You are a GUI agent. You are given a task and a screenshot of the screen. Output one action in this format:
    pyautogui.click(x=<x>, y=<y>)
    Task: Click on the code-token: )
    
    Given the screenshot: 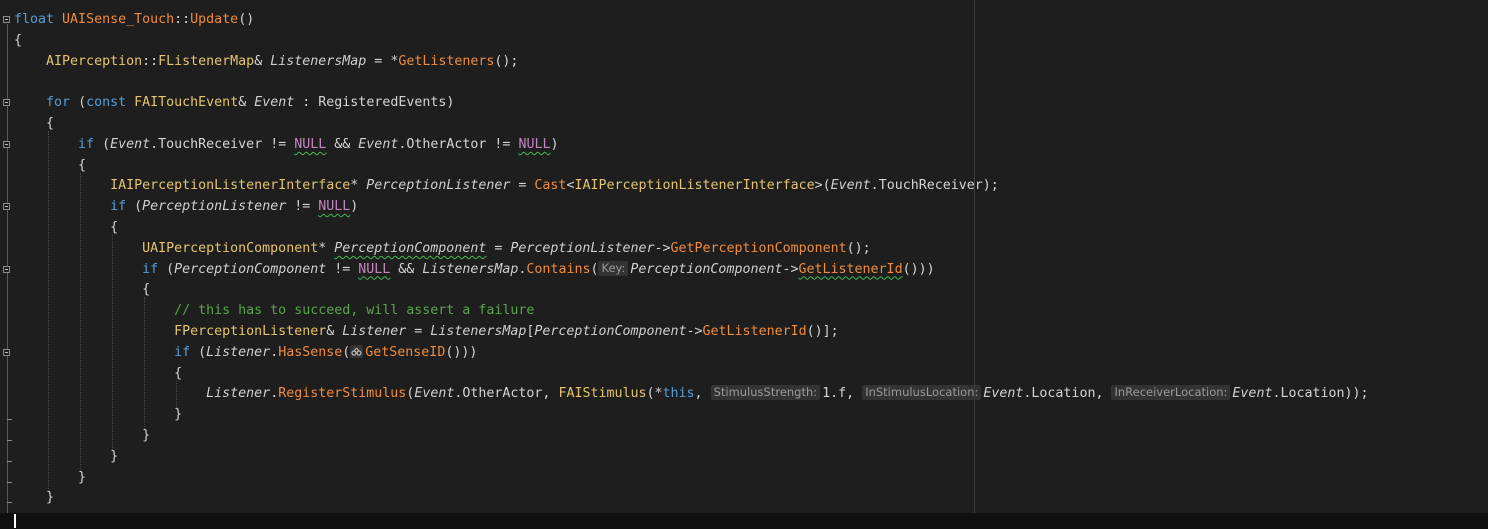 What is the action you would take?
    pyautogui.click(x=354, y=206)
    